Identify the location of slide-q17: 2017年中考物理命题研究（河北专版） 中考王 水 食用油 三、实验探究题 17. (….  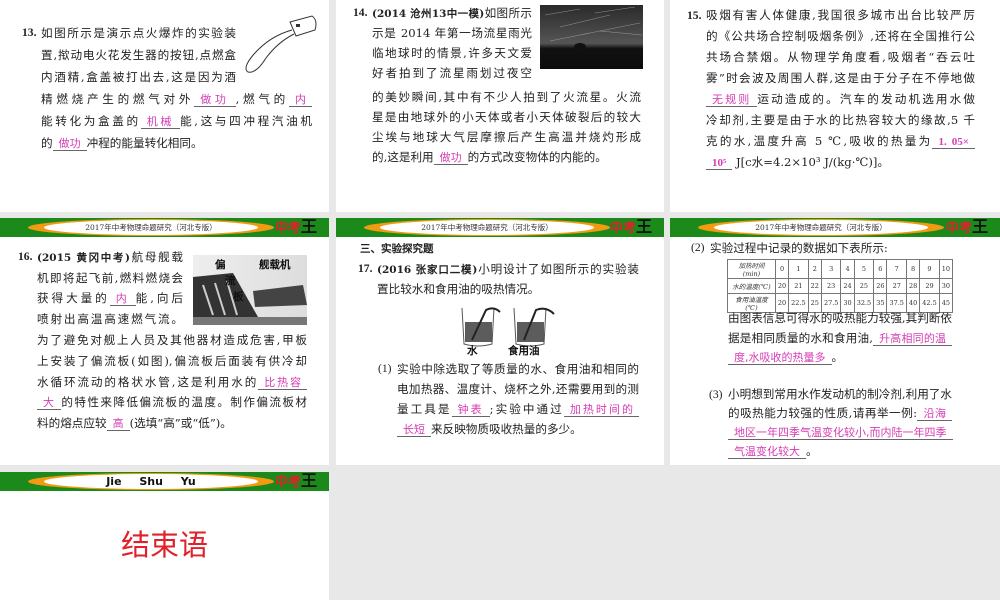
(500, 341).